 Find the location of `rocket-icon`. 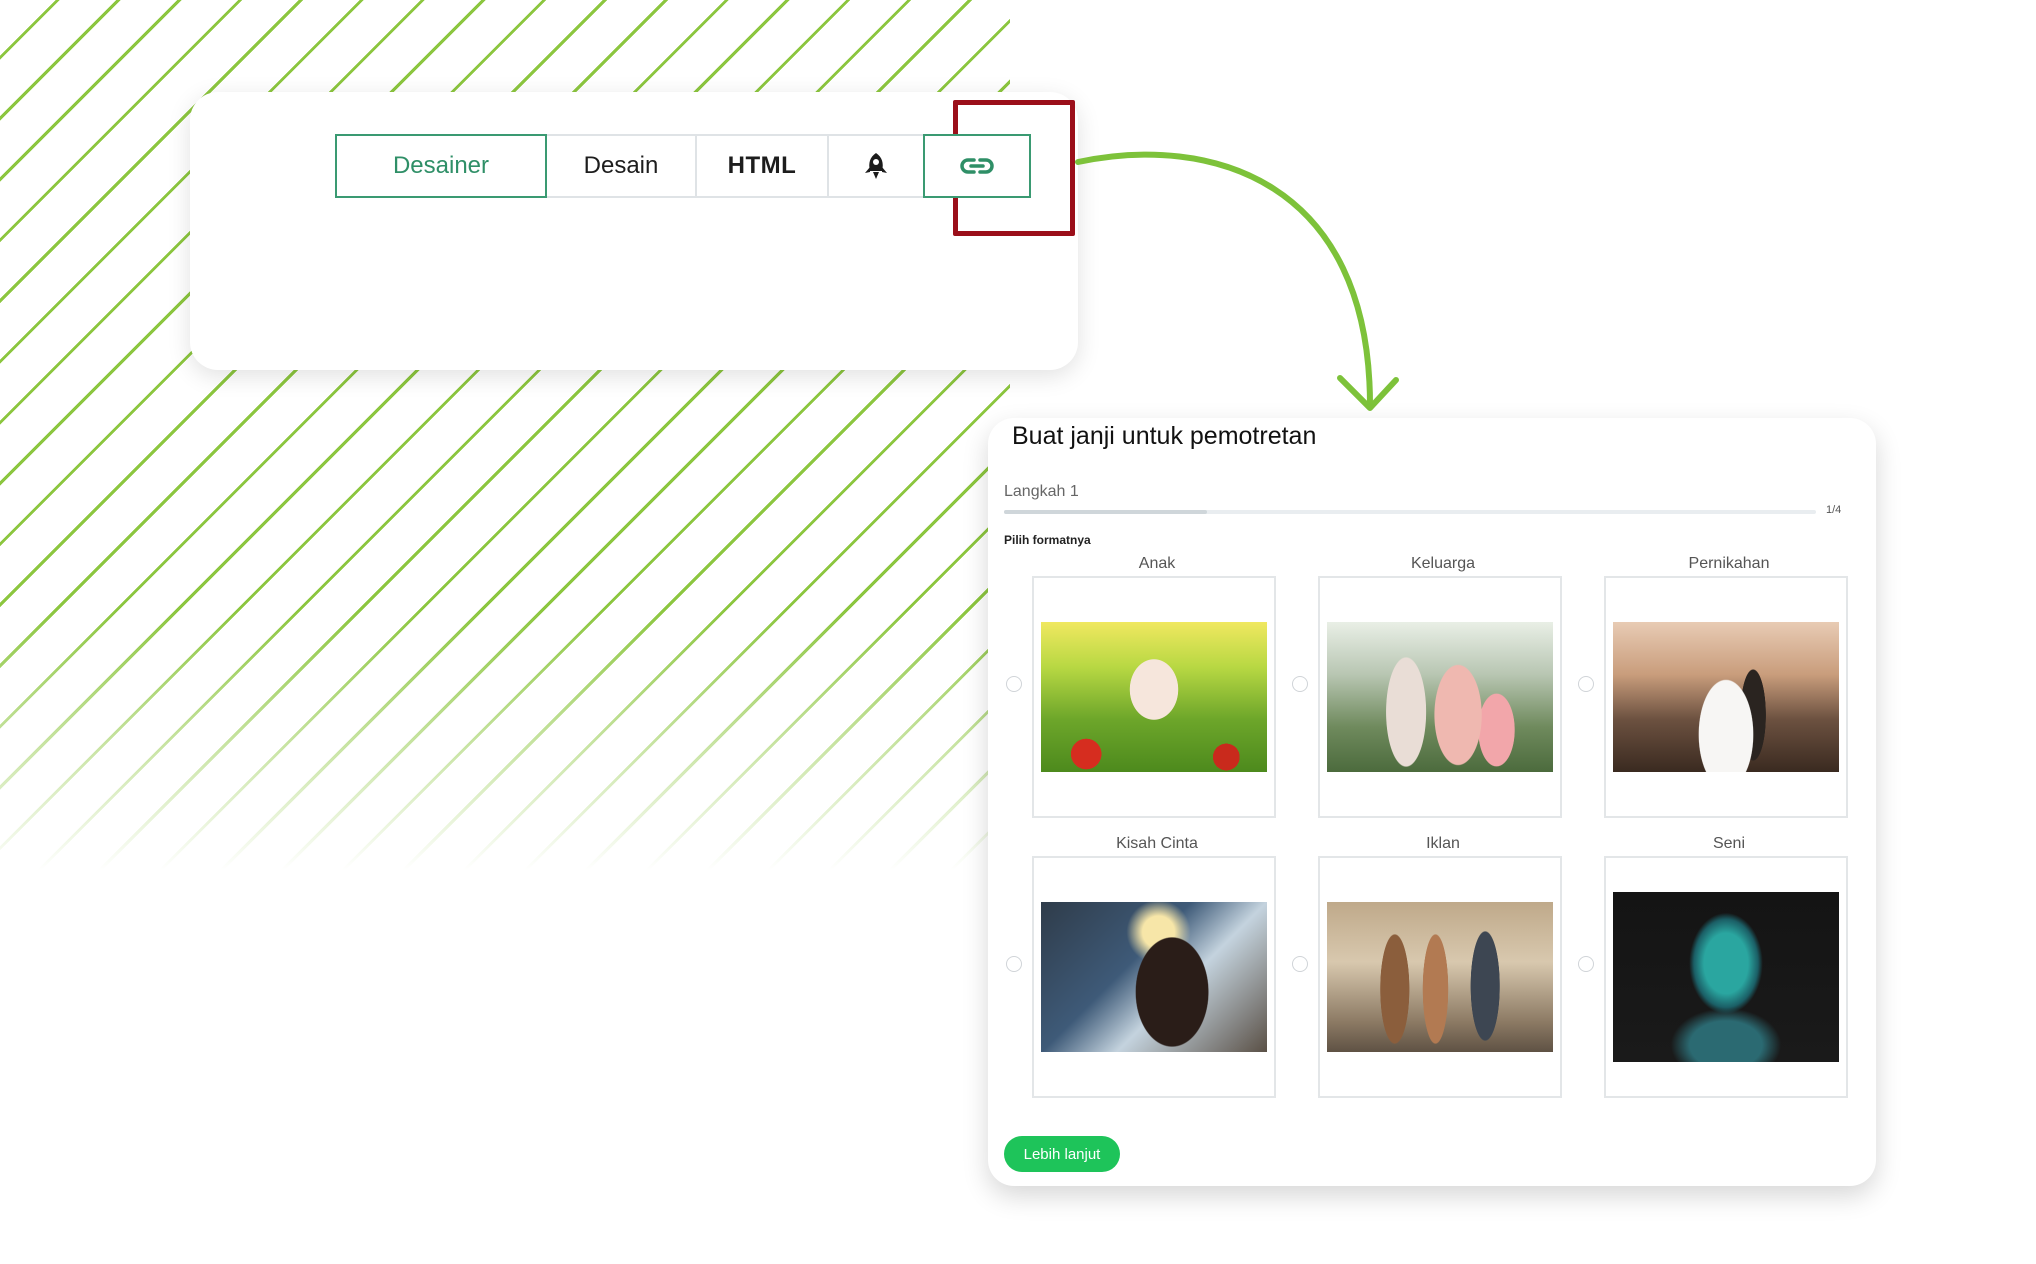

rocket-icon is located at coordinates (876, 166).